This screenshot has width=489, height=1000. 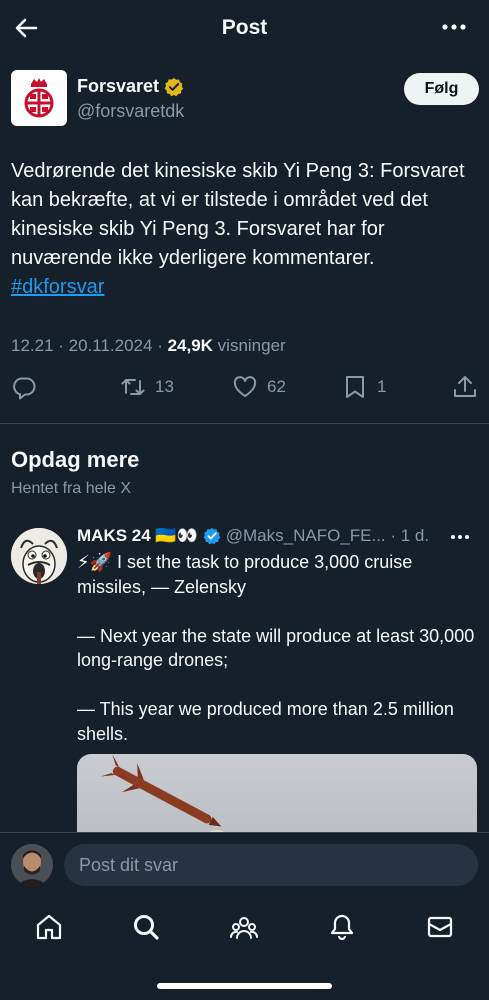 I want to click on page-title: Post, so click(x=244, y=27).